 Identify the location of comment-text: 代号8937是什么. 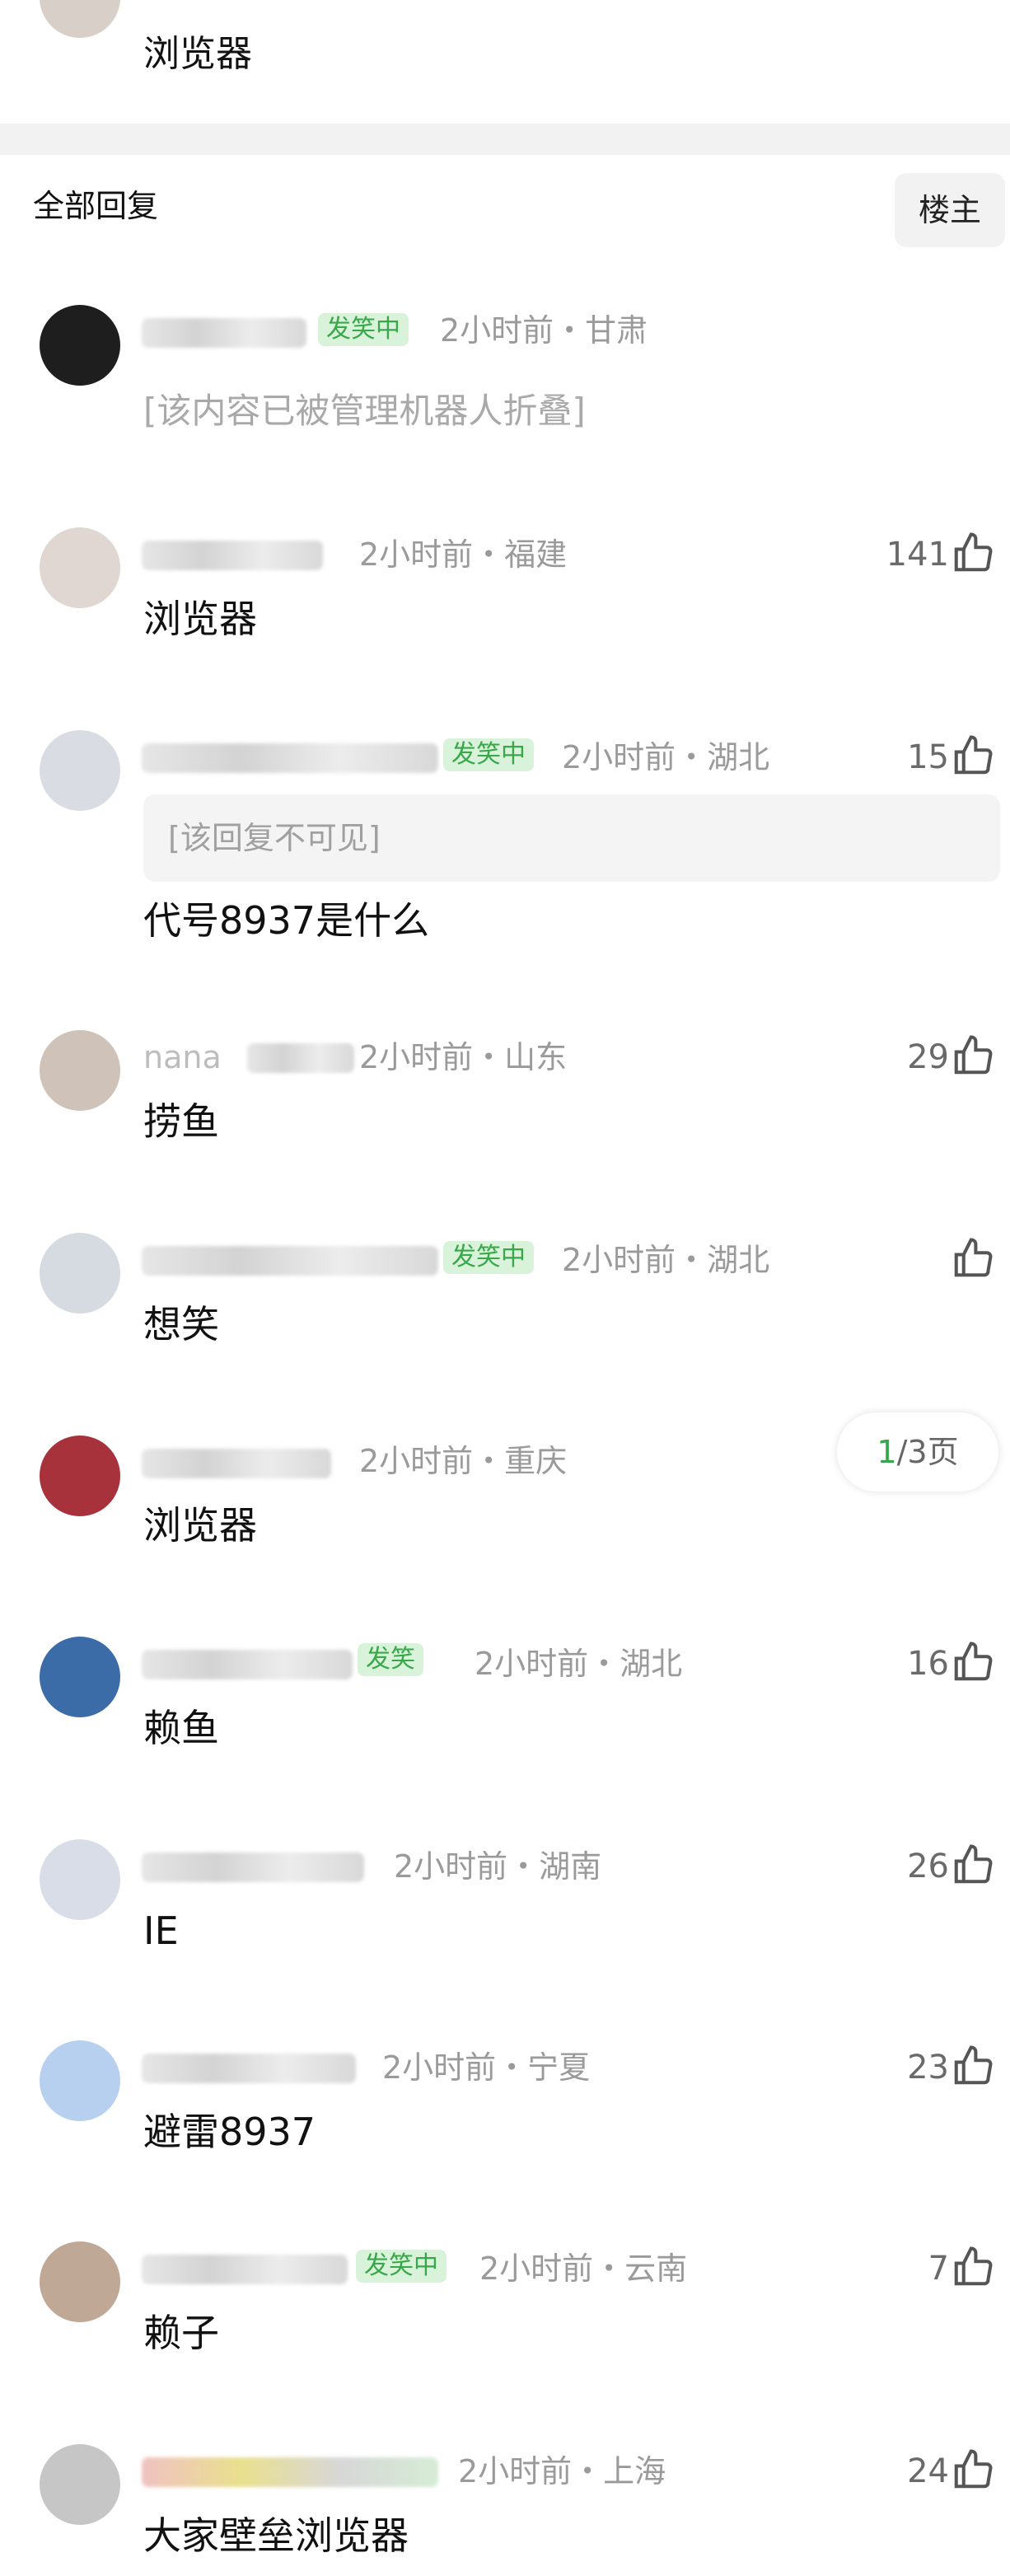
(286, 920).